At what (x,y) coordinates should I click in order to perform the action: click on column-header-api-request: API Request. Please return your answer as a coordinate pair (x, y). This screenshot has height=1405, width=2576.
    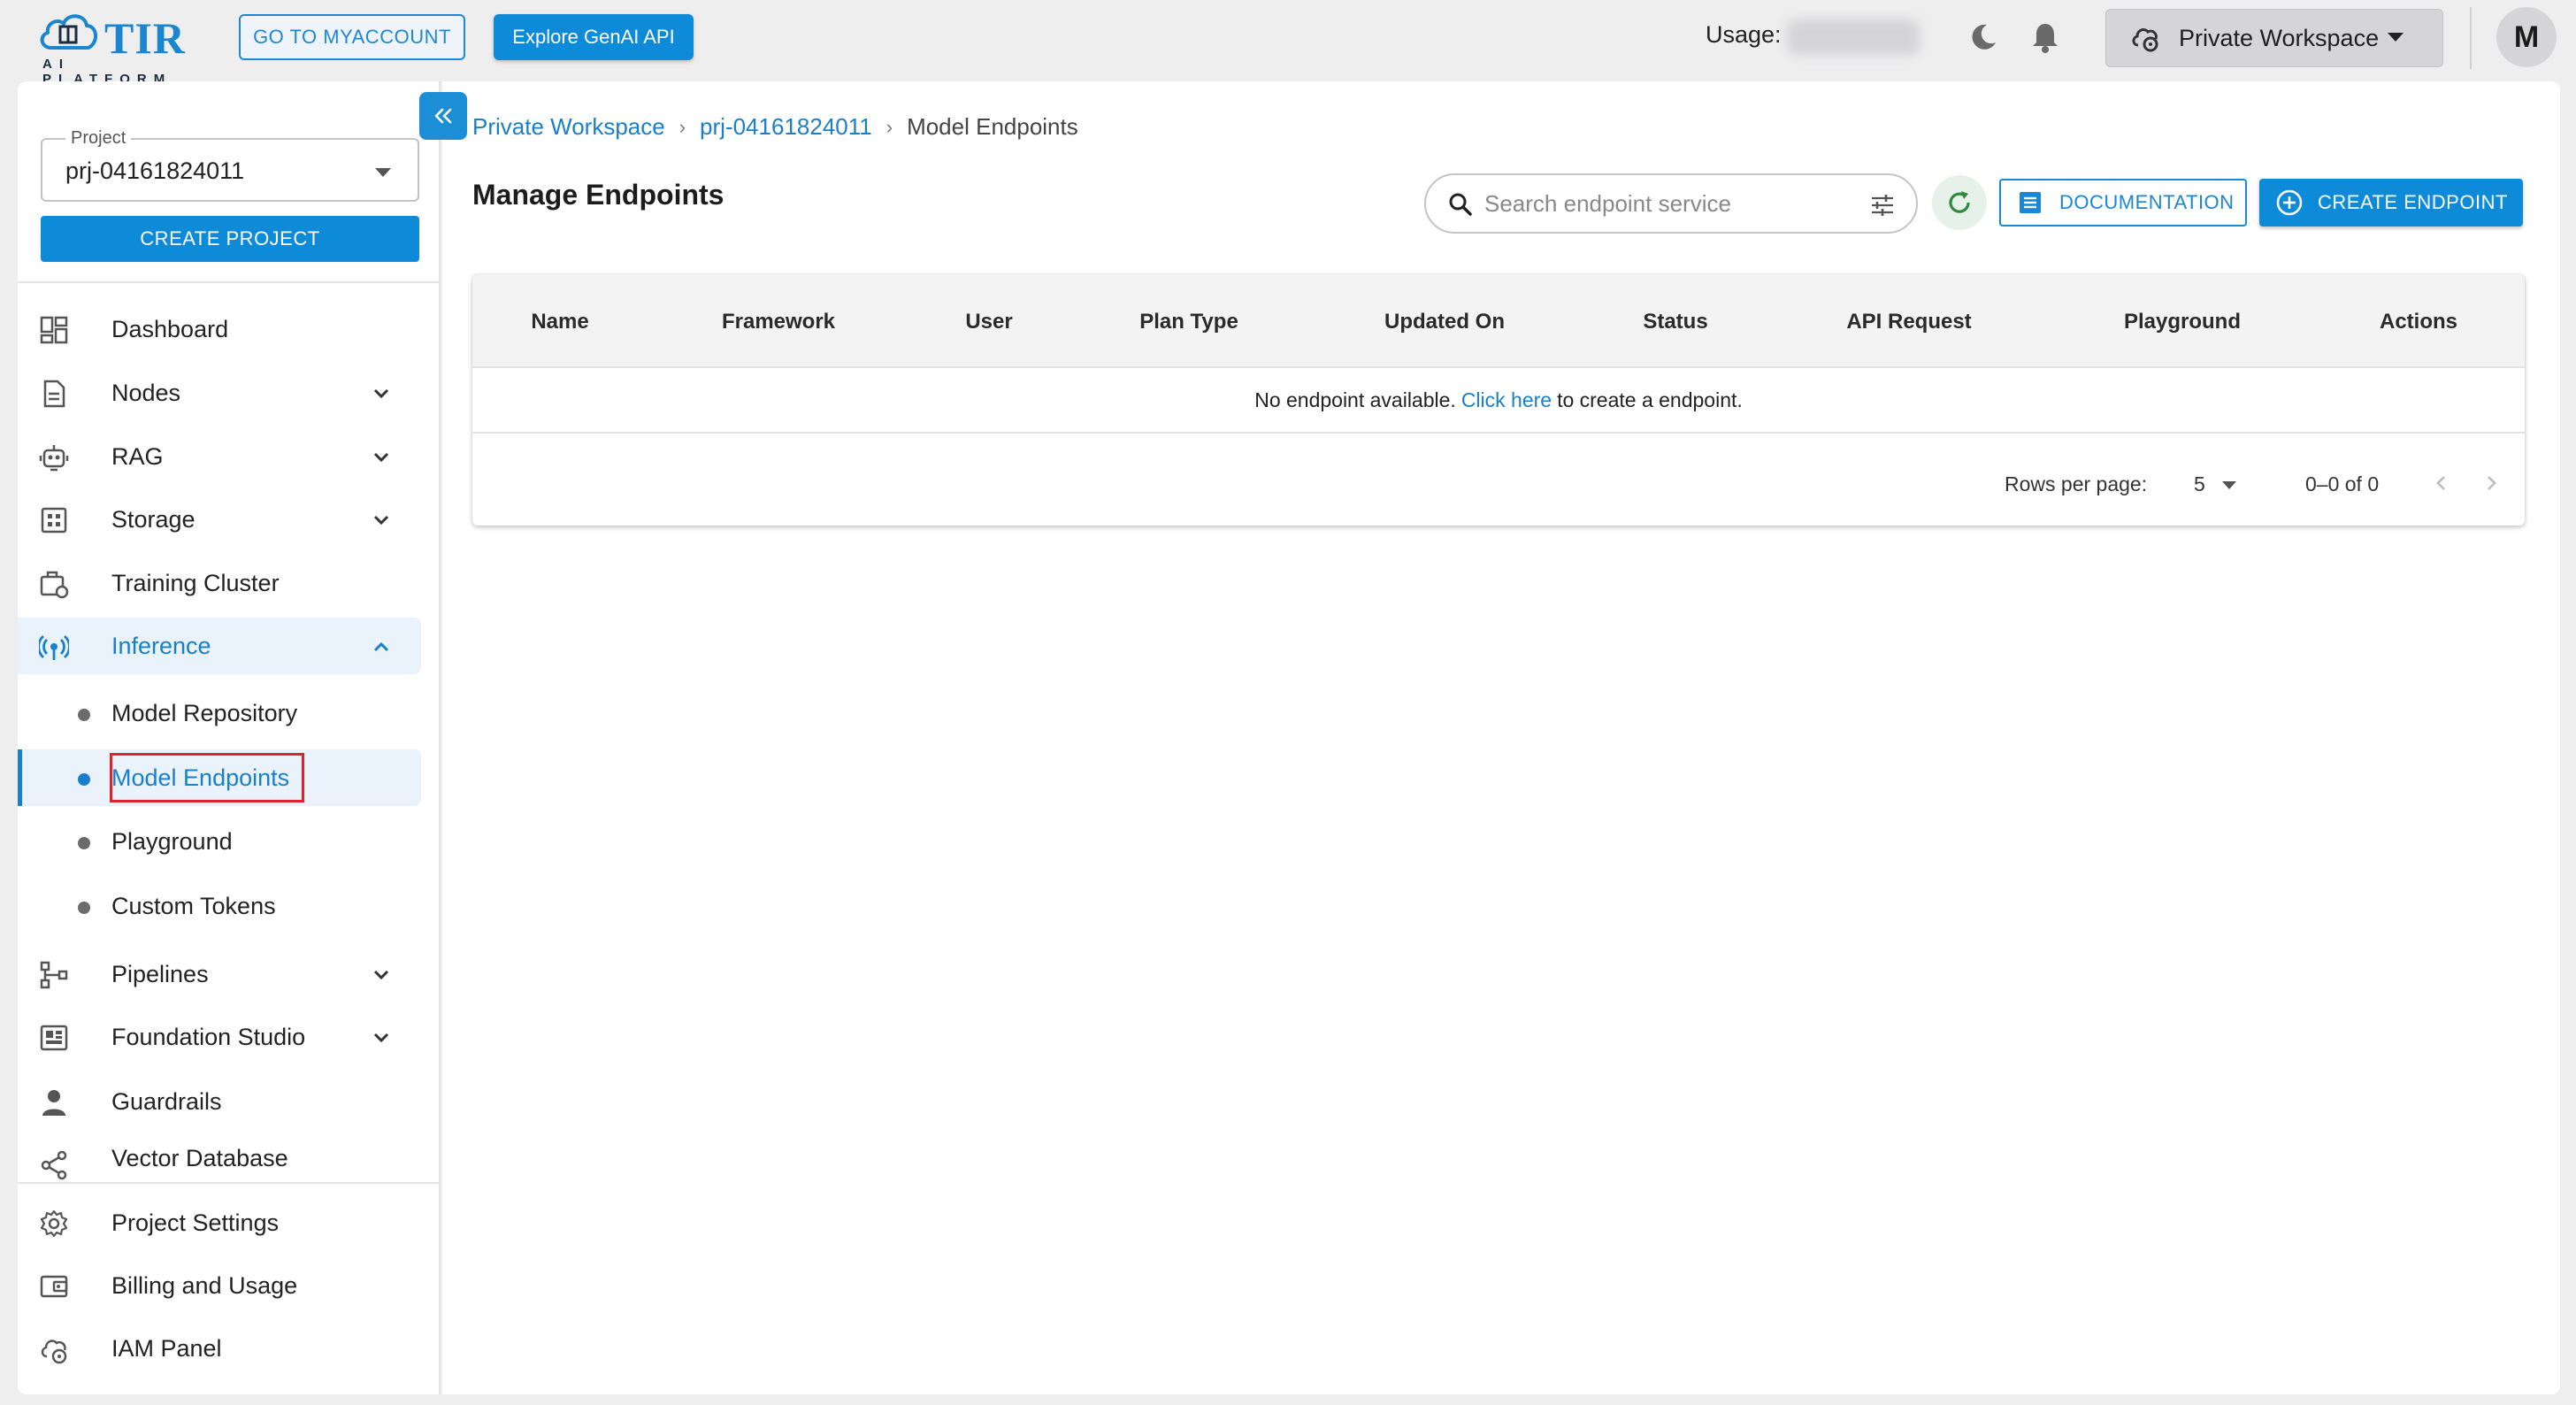
    Looking at the image, I should click on (1908, 322).